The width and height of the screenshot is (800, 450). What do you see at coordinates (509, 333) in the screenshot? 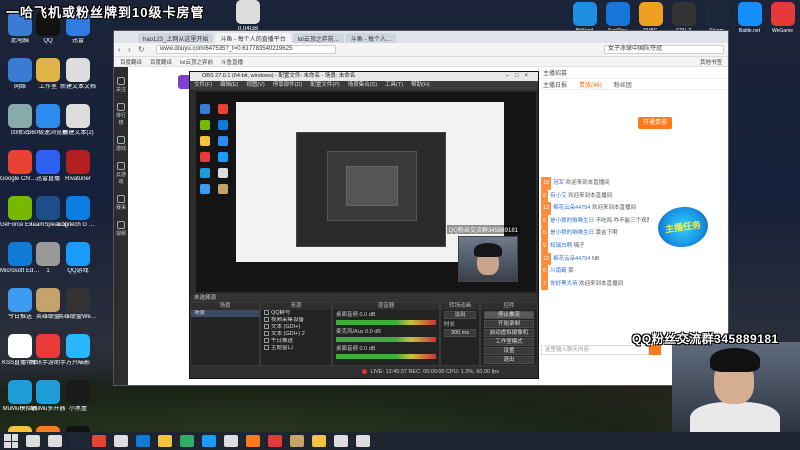
I see `obs-control-button: 启动虚拟摄像机` at bounding box center [509, 333].